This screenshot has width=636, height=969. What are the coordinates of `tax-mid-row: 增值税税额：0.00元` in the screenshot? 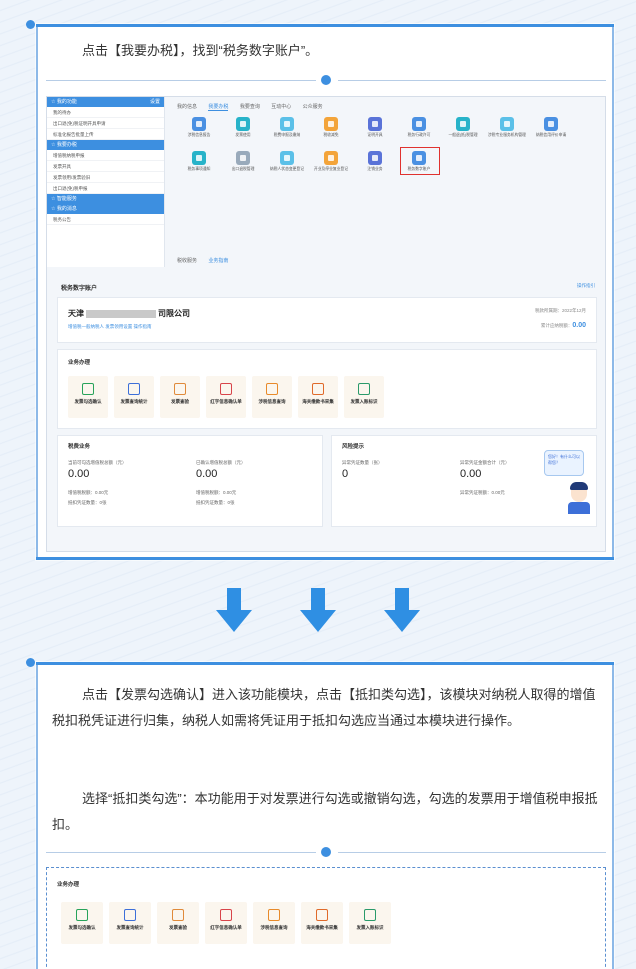 It's located at (216, 492).